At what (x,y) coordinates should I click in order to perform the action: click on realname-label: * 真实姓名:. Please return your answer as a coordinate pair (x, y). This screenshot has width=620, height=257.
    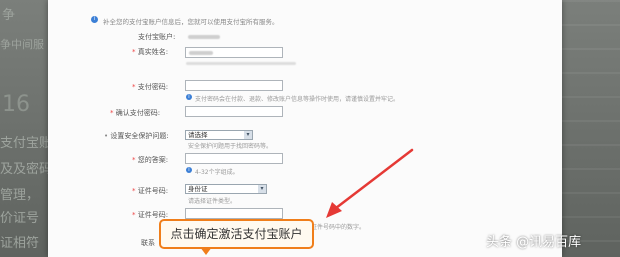
    Looking at the image, I should click on (150, 52).